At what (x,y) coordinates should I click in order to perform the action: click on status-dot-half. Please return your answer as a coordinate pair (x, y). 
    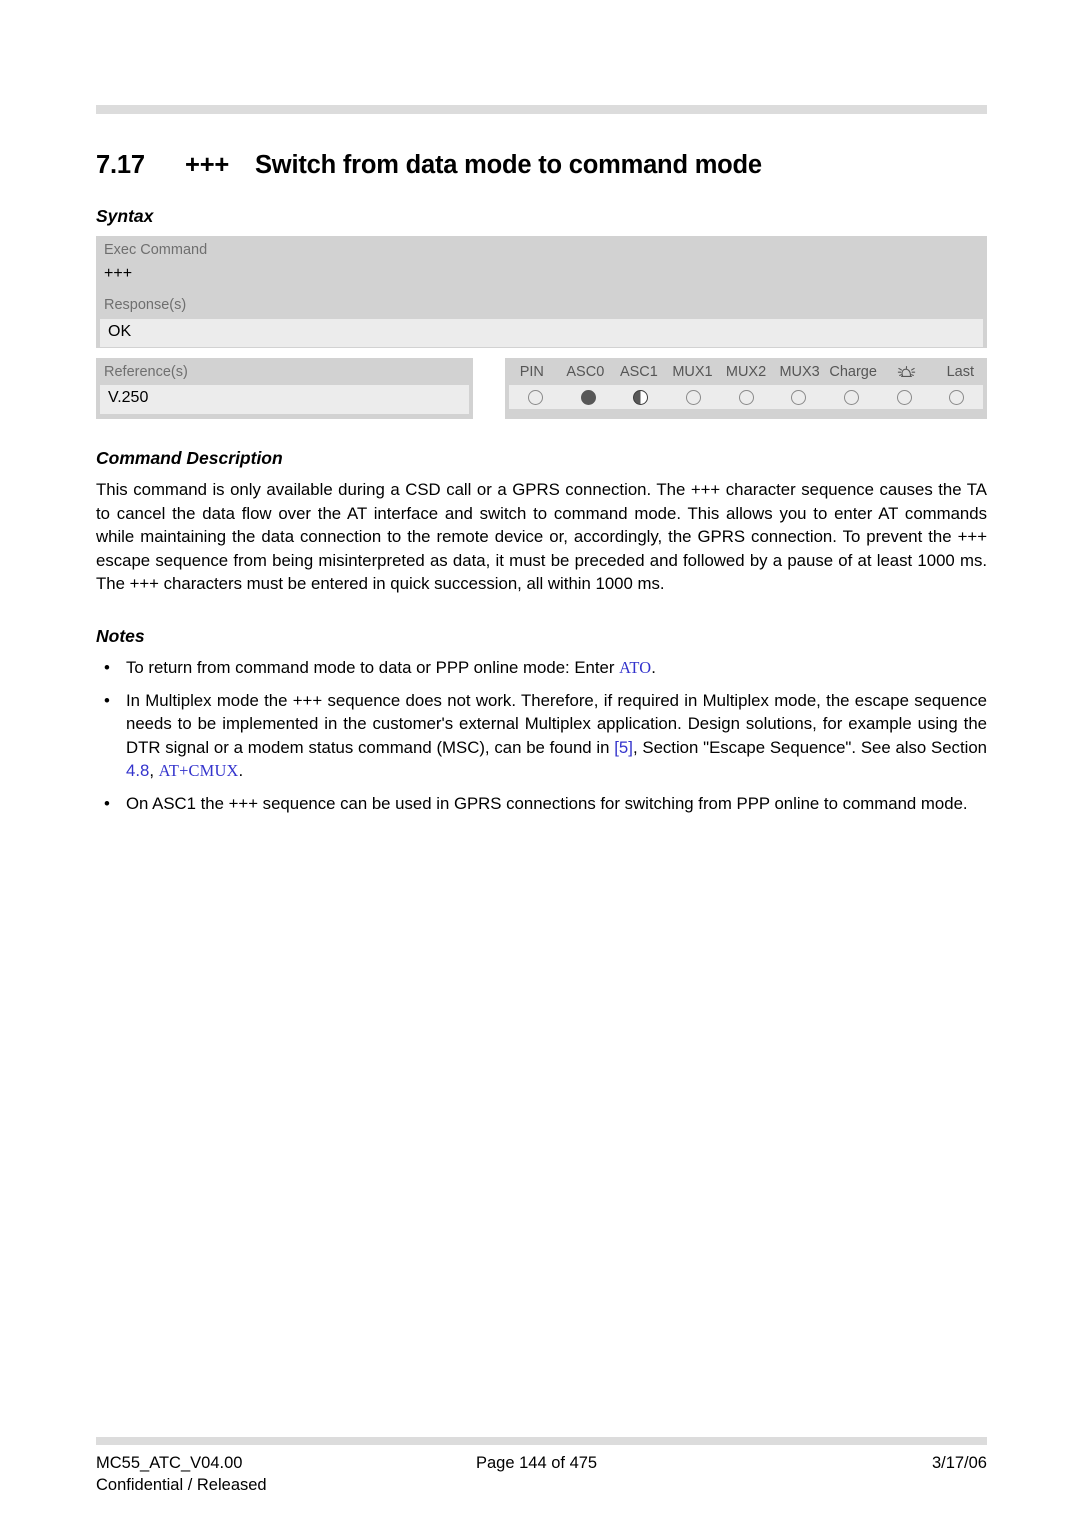
    Looking at the image, I should click on (641, 397).